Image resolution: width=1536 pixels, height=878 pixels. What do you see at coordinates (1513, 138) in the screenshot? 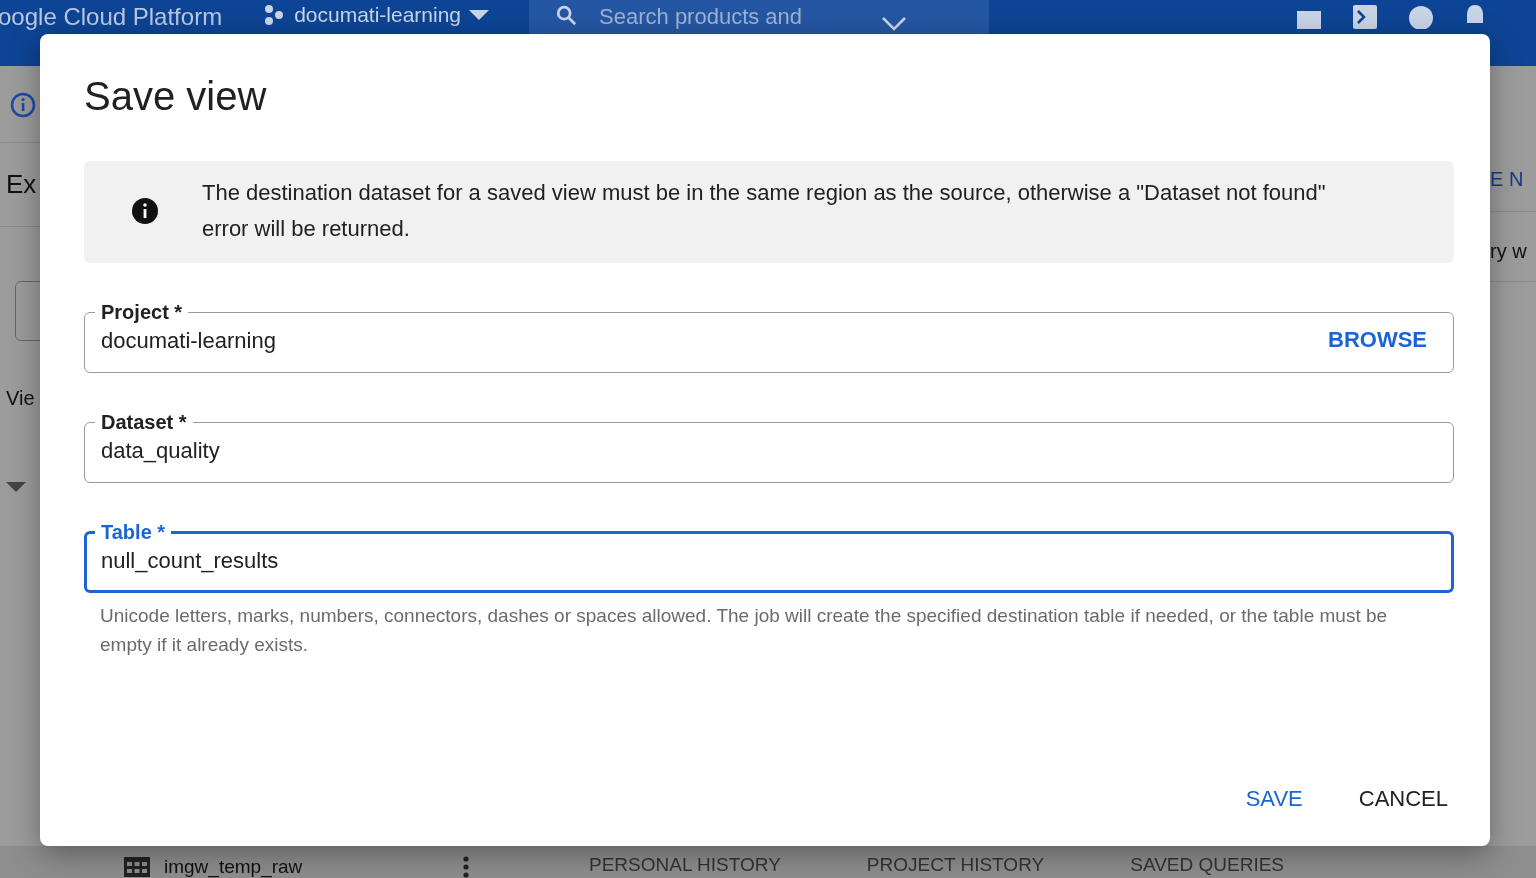
I see `action-link: E N` at bounding box center [1513, 138].